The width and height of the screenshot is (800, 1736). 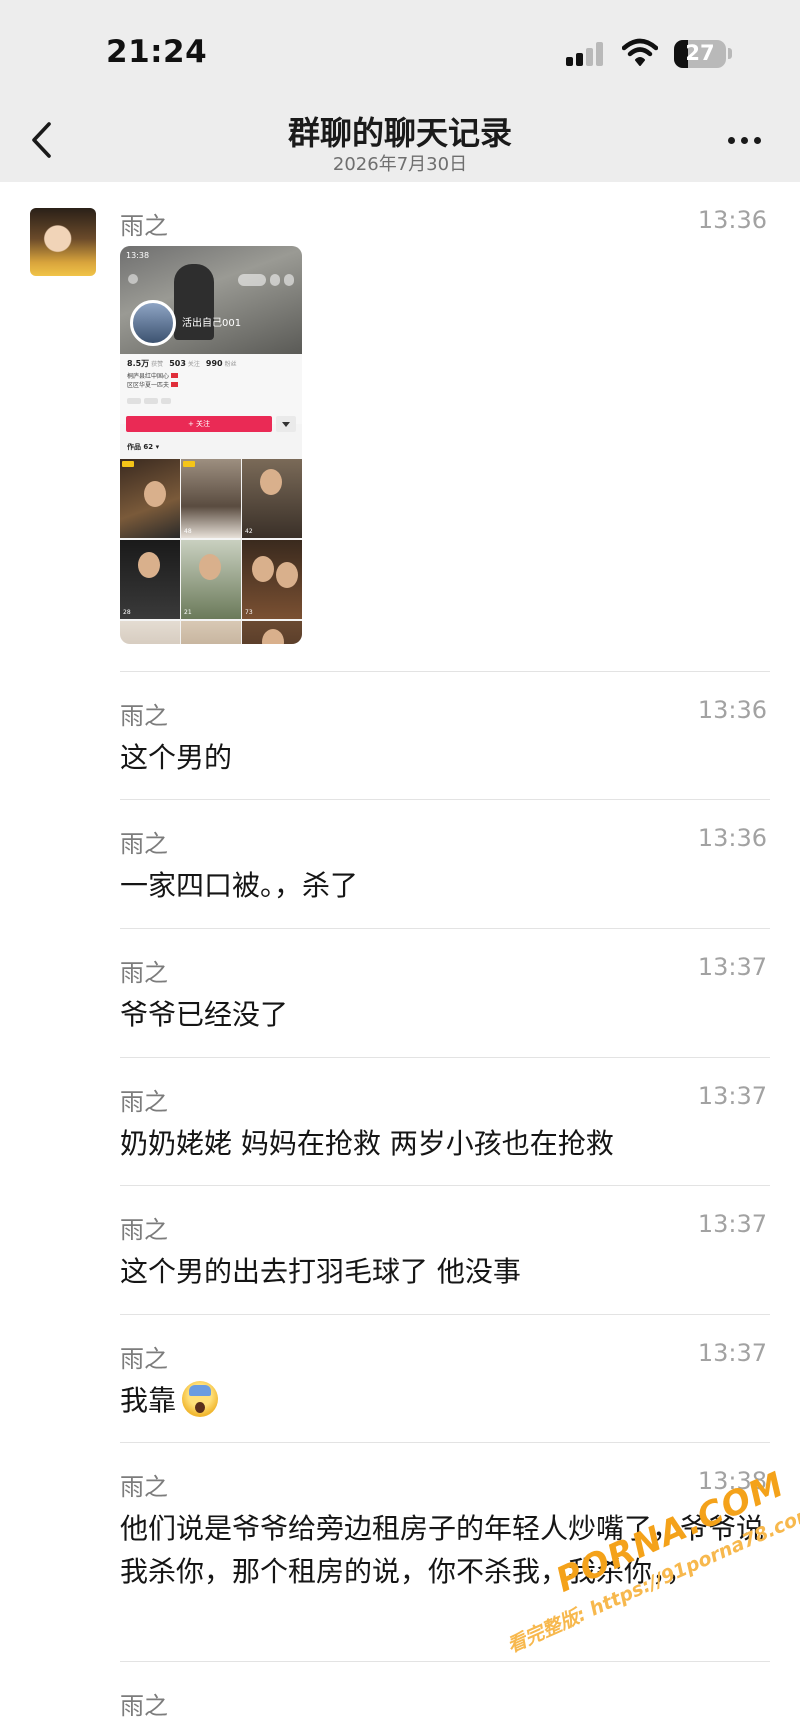 I want to click on top-bar: 21:24 27 群聊的聊天记录 2026年7月30日, so click(x=400, y=91).